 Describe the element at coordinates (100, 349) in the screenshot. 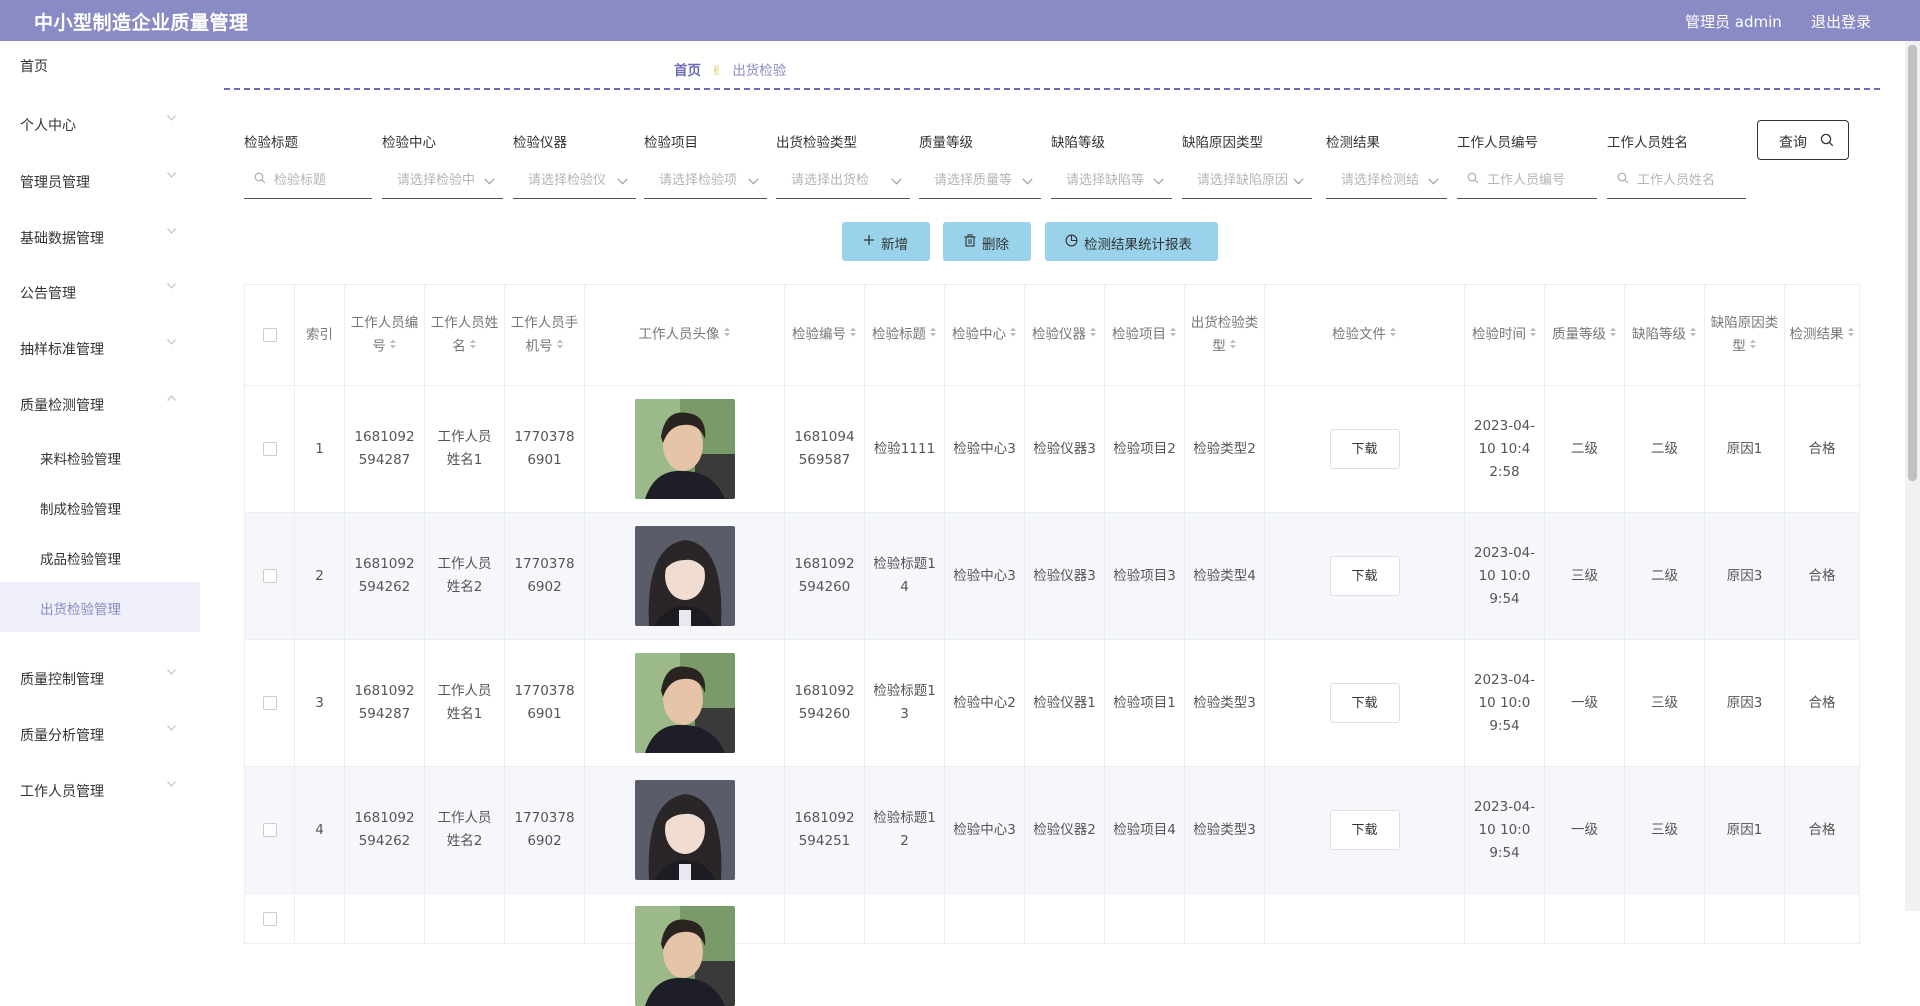

I see `sidebar-item-sampling-std-mgmt: 抽样标准管理` at that location.